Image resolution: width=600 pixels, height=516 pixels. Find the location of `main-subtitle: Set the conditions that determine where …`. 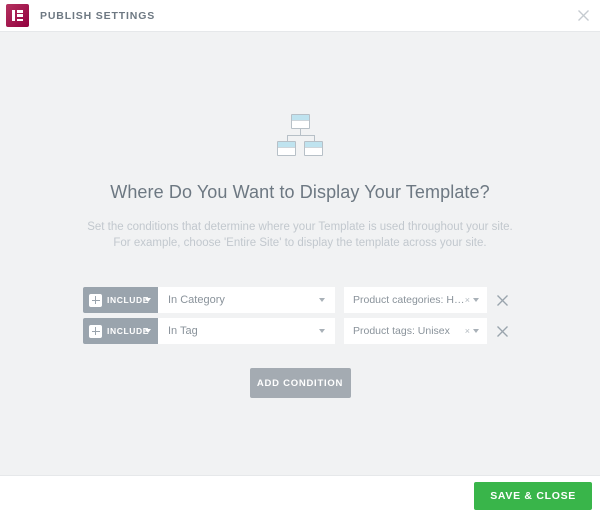

main-subtitle: Set the conditions that determine where … is located at coordinates (300, 235).